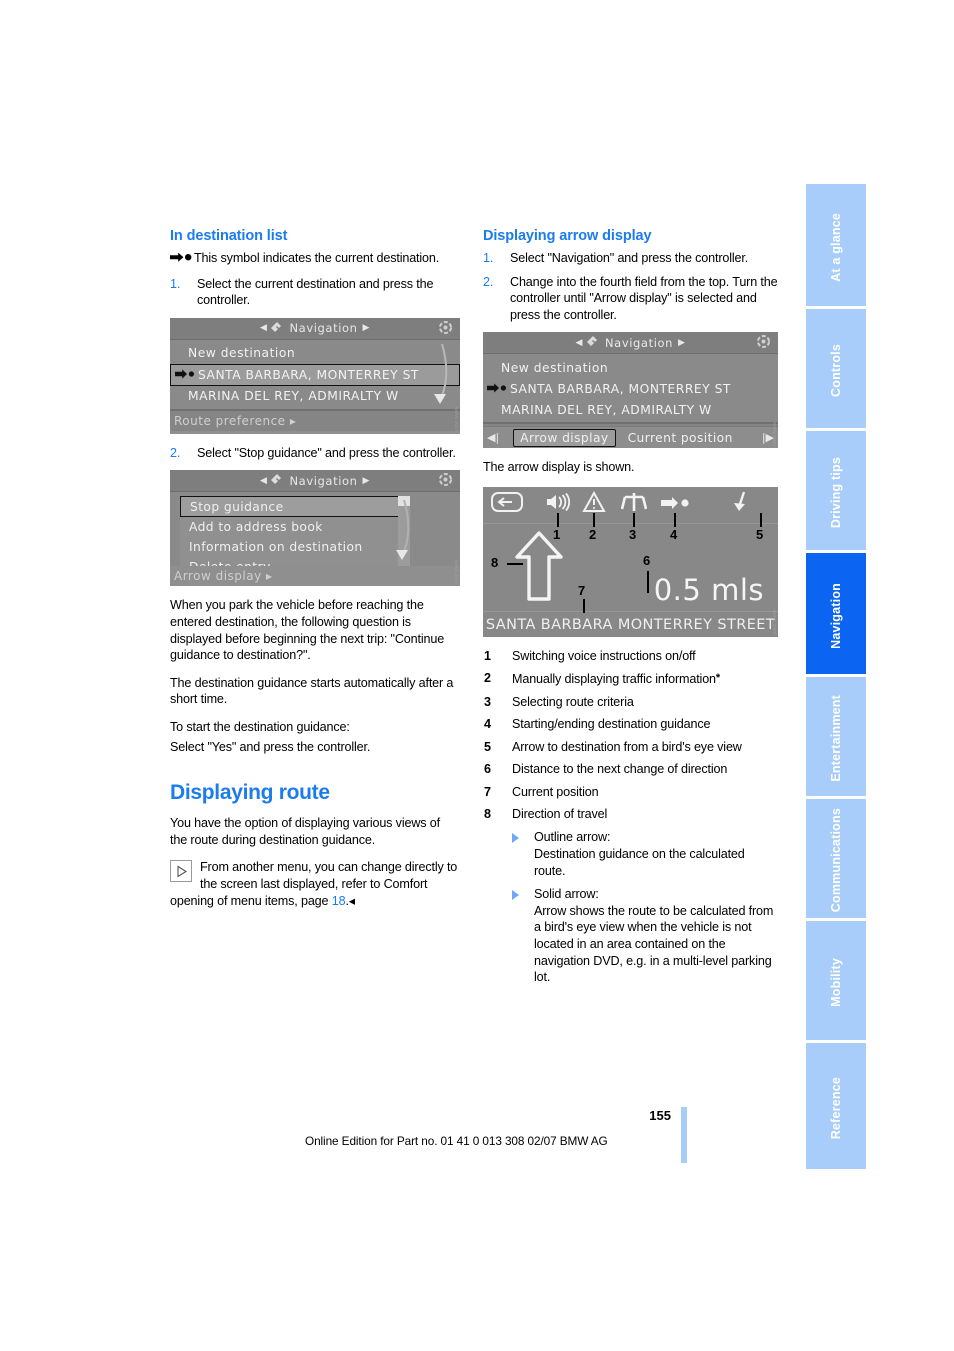  What do you see at coordinates (614, 679) in the screenshot?
I see `legend-text: Manually displaying traffic information` at bounding box center [614, 679].